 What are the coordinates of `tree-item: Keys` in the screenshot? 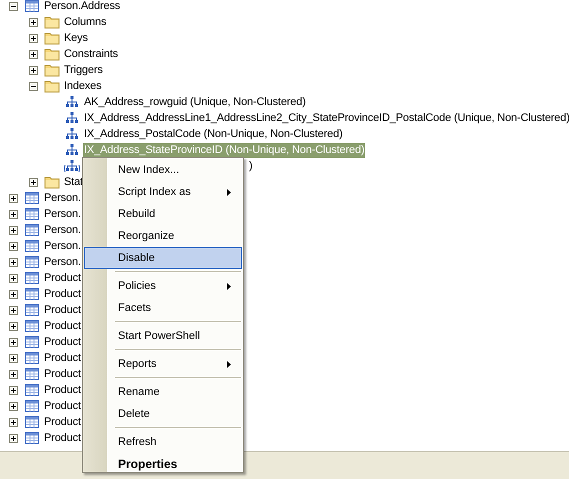 It's located at (76, 38).